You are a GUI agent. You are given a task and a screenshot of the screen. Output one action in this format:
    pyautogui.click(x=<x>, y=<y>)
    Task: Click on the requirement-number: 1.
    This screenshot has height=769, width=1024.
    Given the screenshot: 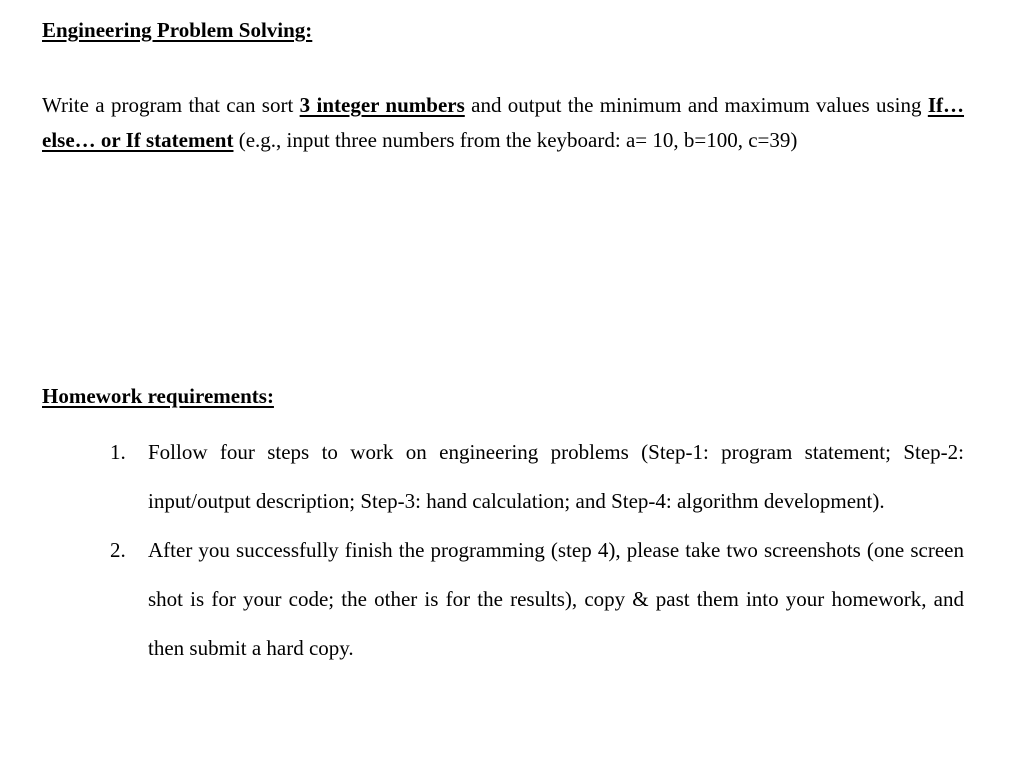 What is the action you would take?
    pyautogui.click(x=118, y=452)
    